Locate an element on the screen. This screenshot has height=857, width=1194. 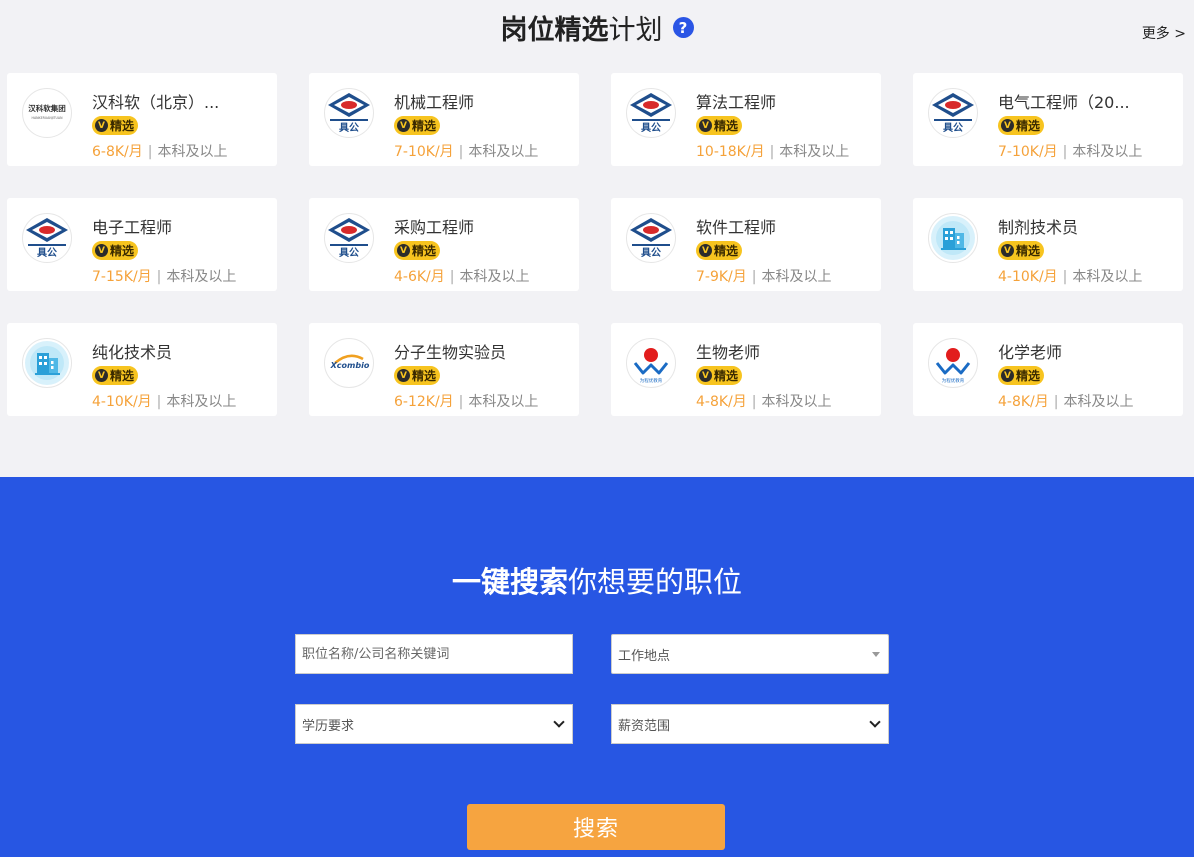
svg-text: 汉科软集团 is located at coordinates (47, 108).